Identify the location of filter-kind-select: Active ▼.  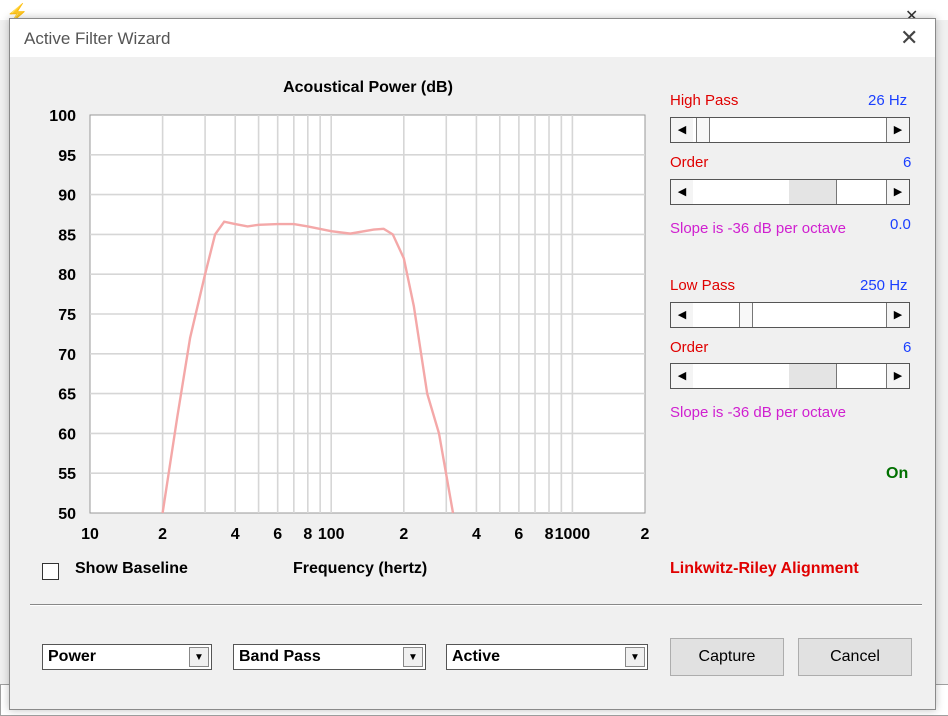
(547, 657).